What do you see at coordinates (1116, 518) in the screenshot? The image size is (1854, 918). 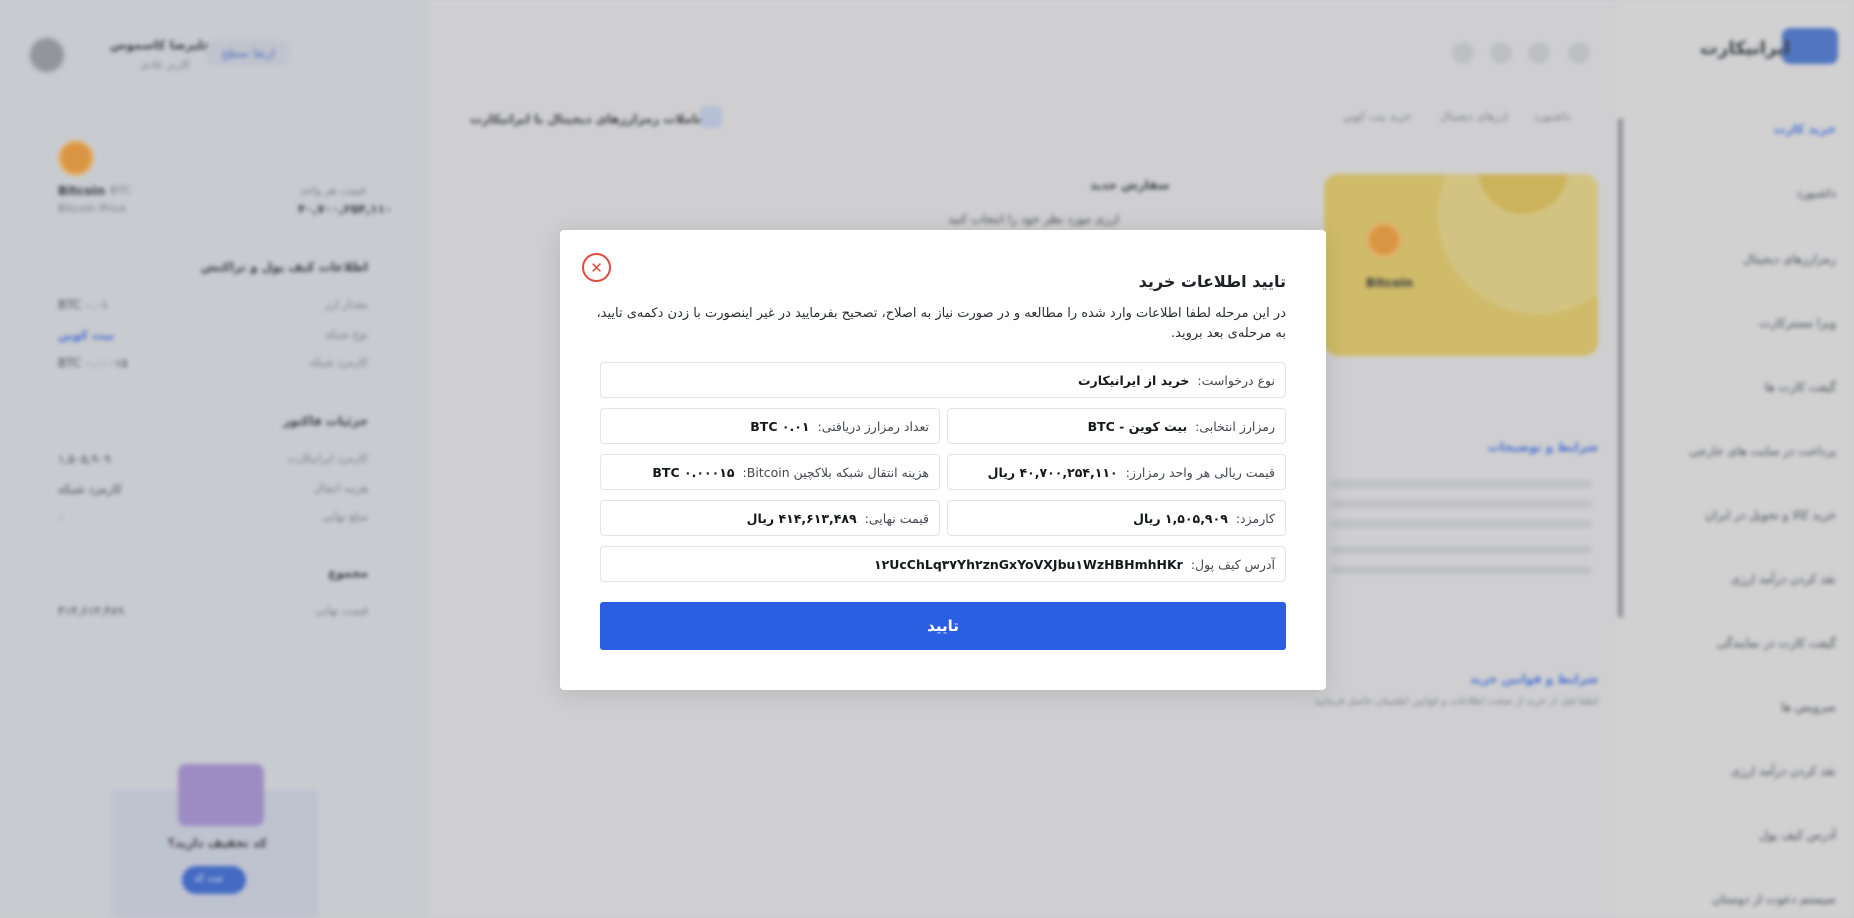 I see `commission-field: کارمزد: ۱,۵۰۵,۹۰۹ ریال` at bounding box center [1116, 518].